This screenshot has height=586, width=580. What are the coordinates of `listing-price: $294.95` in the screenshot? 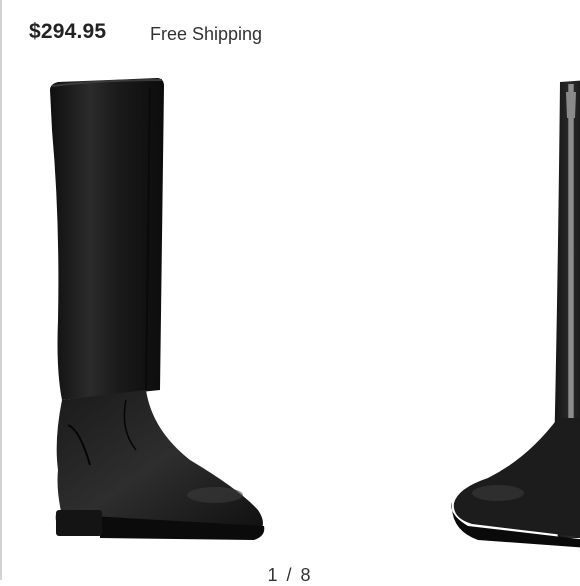 It's located at (68, 31).